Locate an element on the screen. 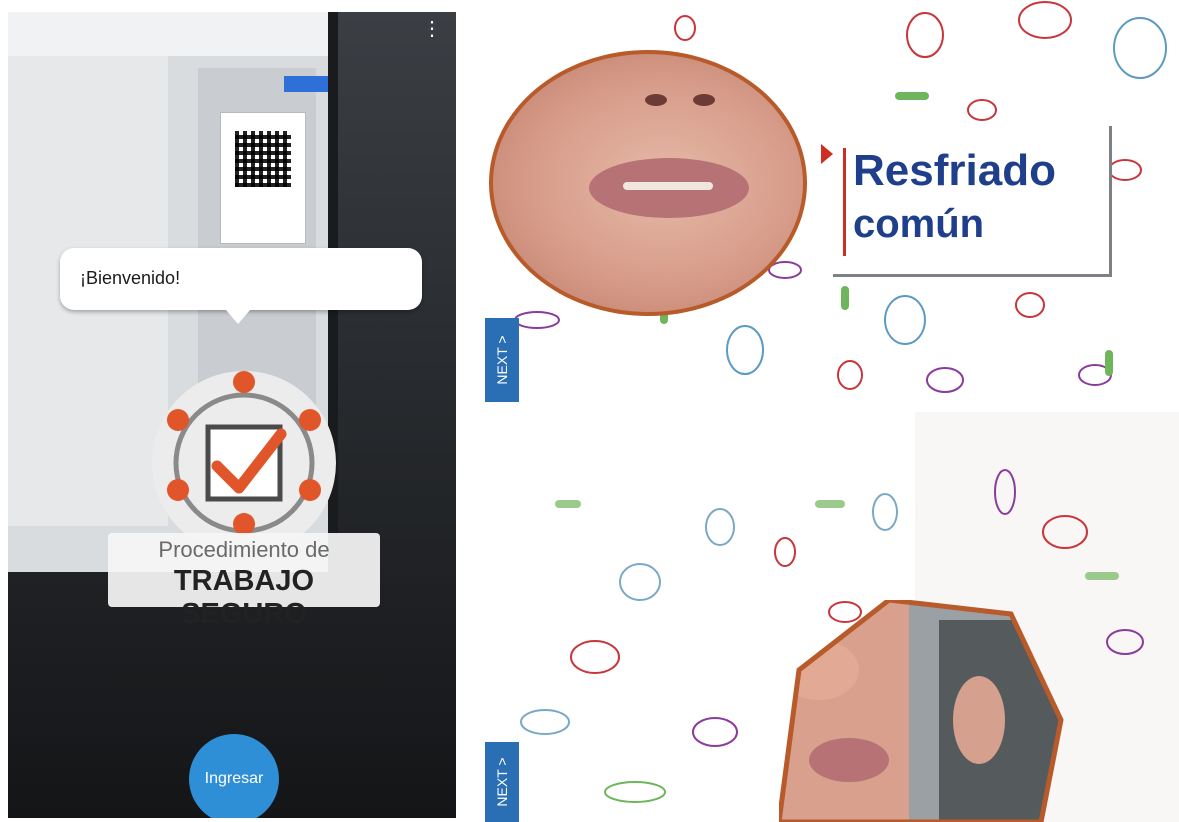 The height and width of the screenshot is (822, 1179). title-card: Resfriado común is located at coordinates (966, 201).